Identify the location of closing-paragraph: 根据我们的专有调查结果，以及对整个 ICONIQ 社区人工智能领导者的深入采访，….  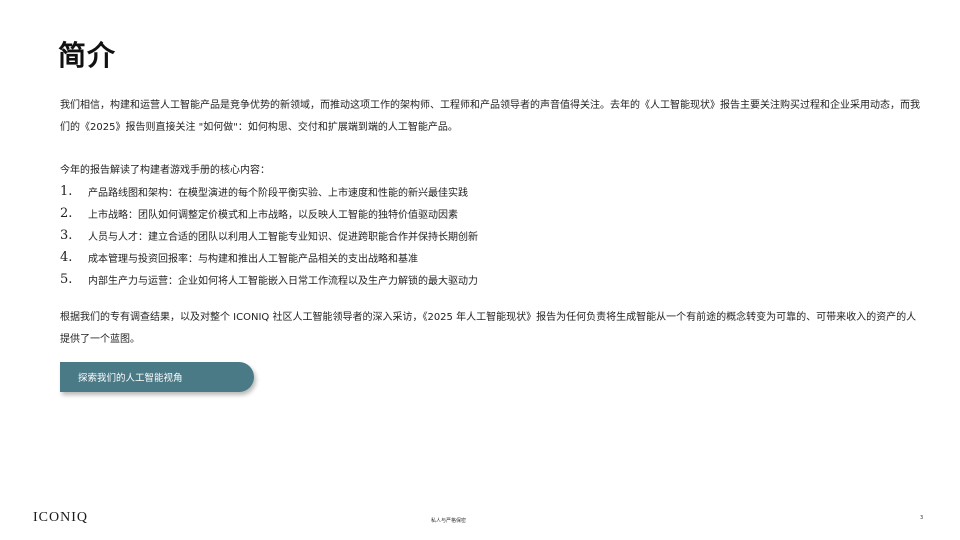
(488, 328).